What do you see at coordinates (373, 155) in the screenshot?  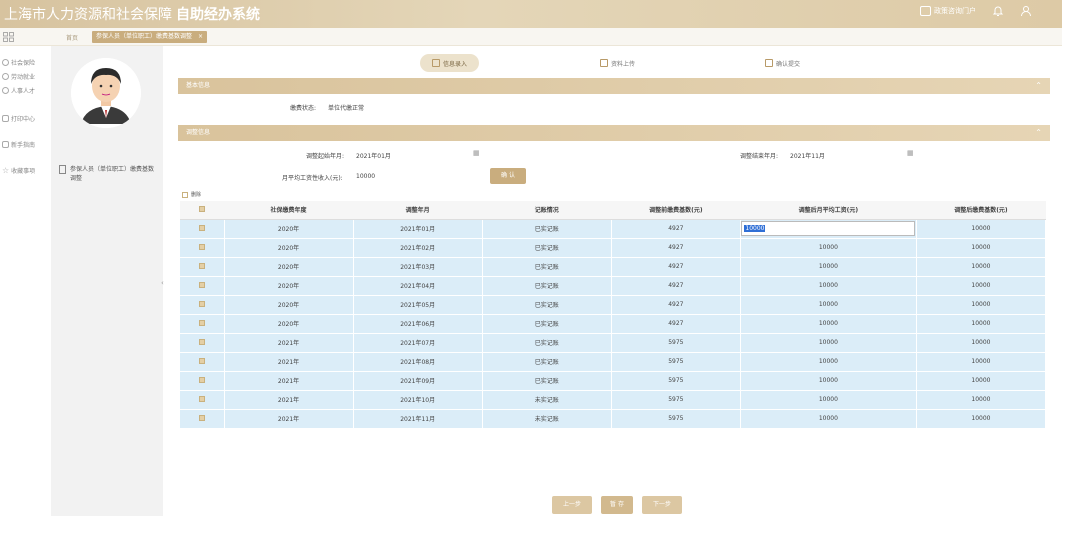 I see `start-month-input: 2021年01月` at bounding box center [373, 155].